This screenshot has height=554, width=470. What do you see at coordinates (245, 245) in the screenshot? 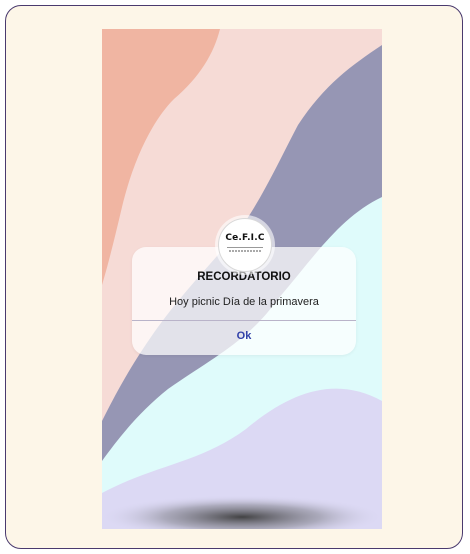
I see `cefic-logo: Ce.F.I.C` at bounding box center [245, 245].